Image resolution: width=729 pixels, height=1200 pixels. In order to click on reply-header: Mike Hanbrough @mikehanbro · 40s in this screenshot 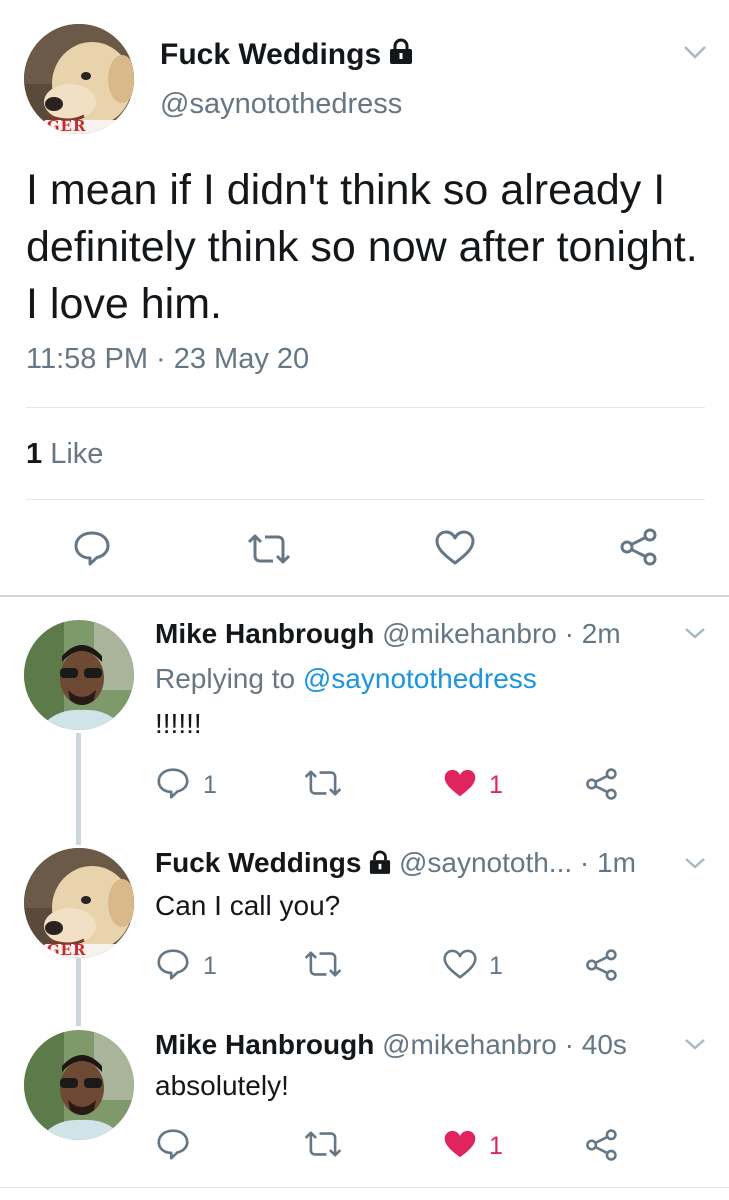, I will do `click(391, 1045)`.